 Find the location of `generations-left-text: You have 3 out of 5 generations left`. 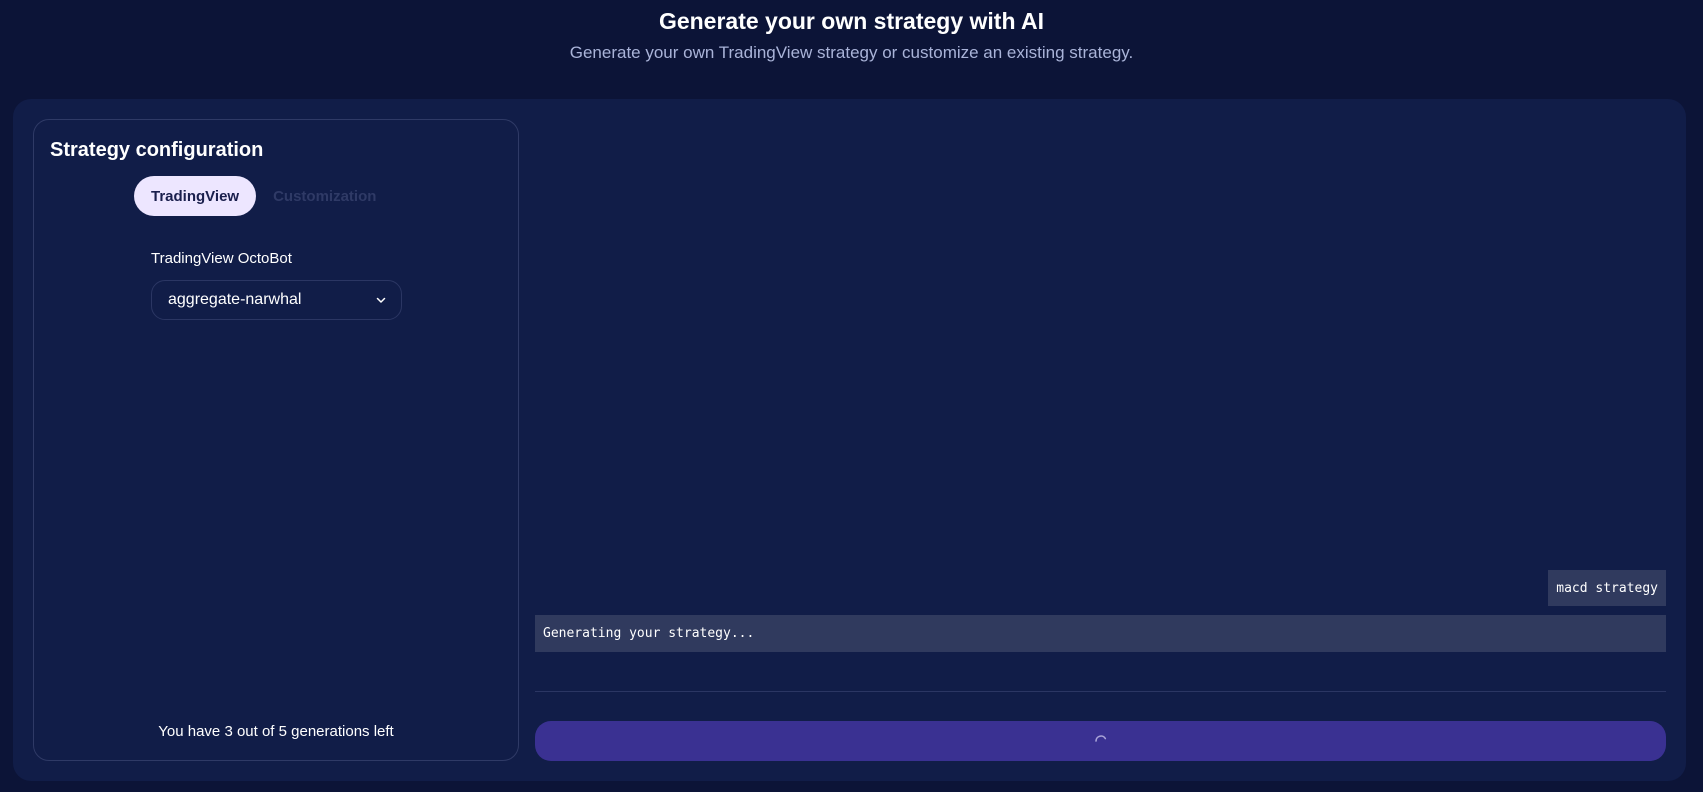

generations-left-text: You have 3 out of 5 generations left is located at coordinates (276, 731).